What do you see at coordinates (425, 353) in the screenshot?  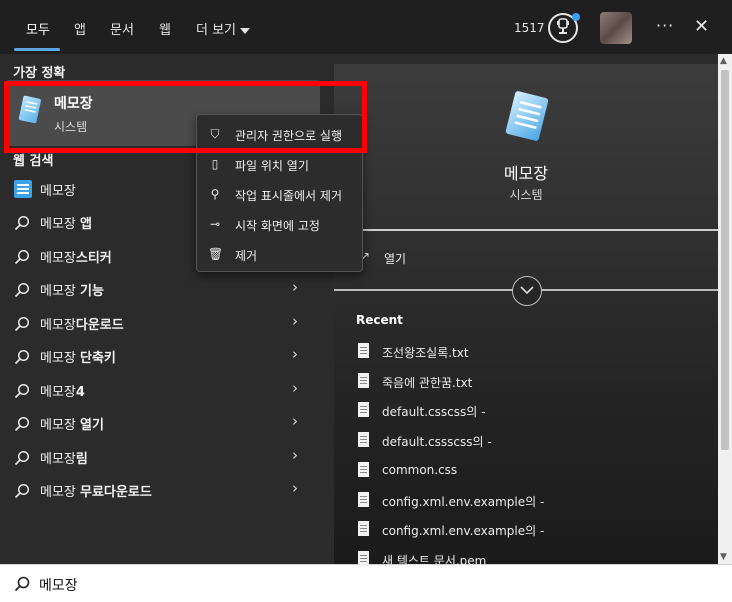 I see `recent-file-name: 조선왕조실록.txt` at bounding box center [425, 353].